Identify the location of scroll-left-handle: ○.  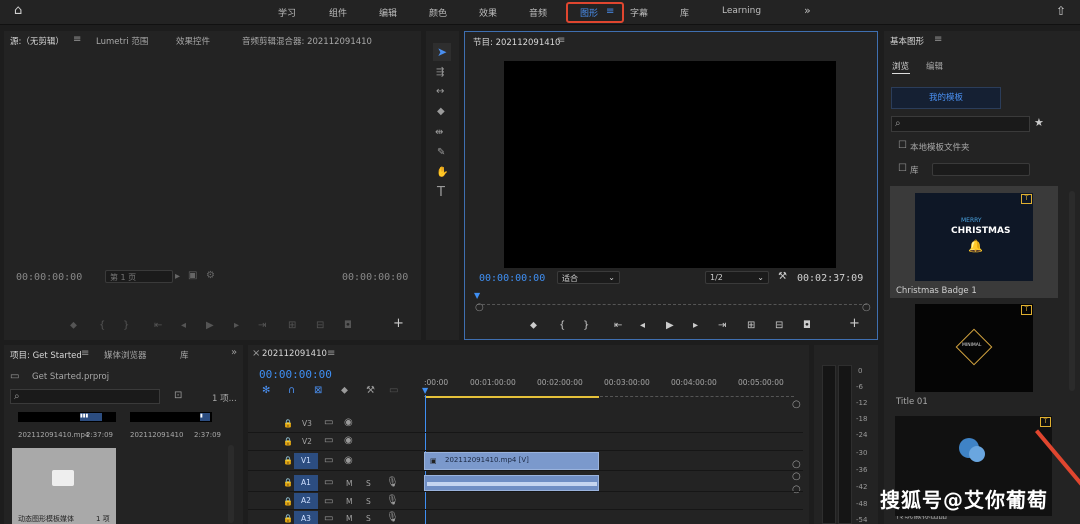
(479, 308).